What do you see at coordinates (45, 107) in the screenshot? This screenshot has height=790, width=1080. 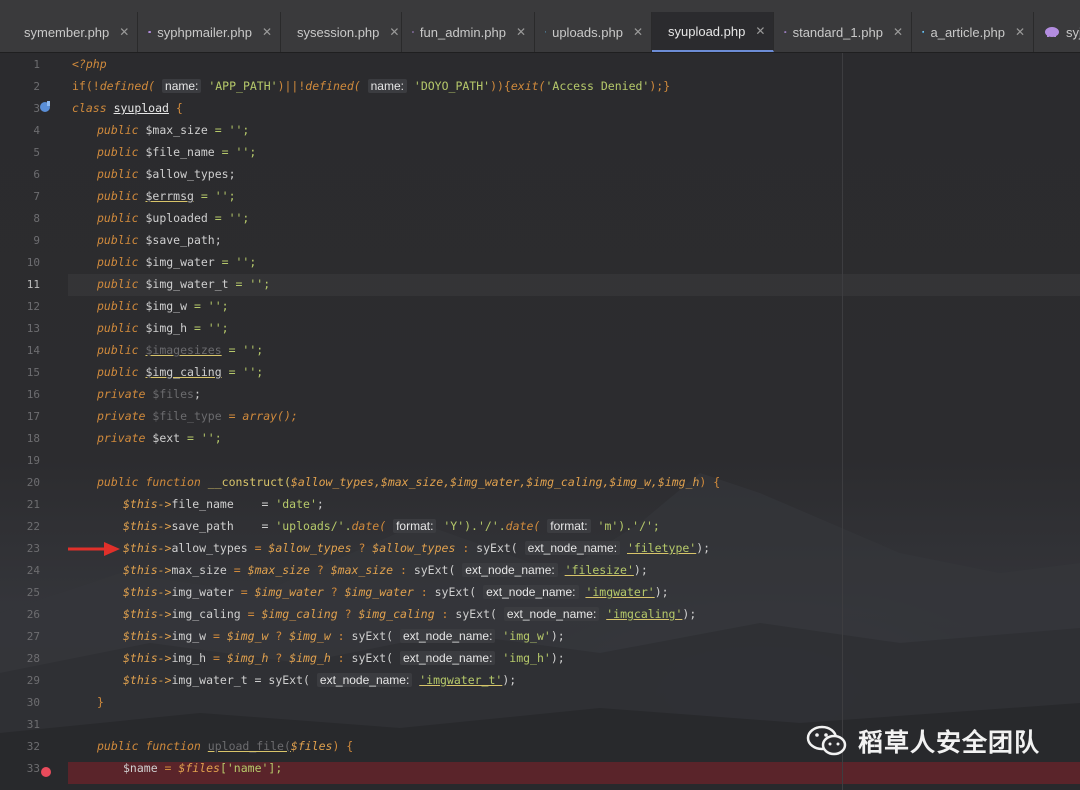 I see `override-marker-icon` at bounding box center [45, 107].